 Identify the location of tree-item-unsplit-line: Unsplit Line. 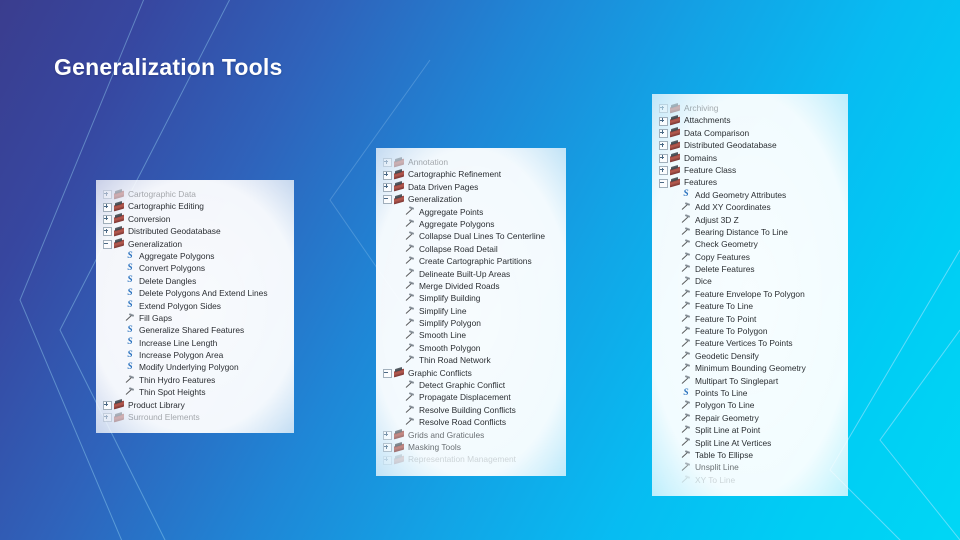
(748, 467).